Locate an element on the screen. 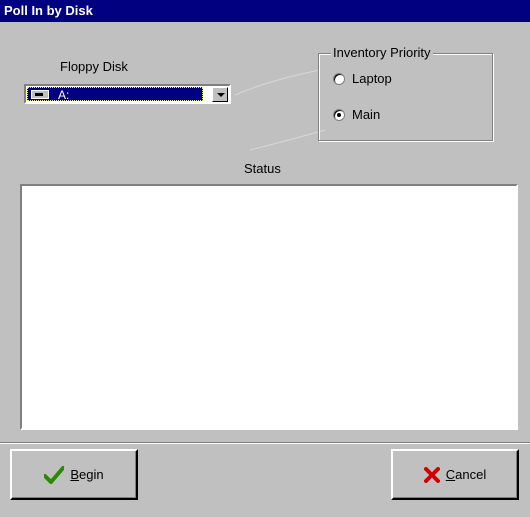  cancel-button: Cancel is located at coordinates (455, 474).